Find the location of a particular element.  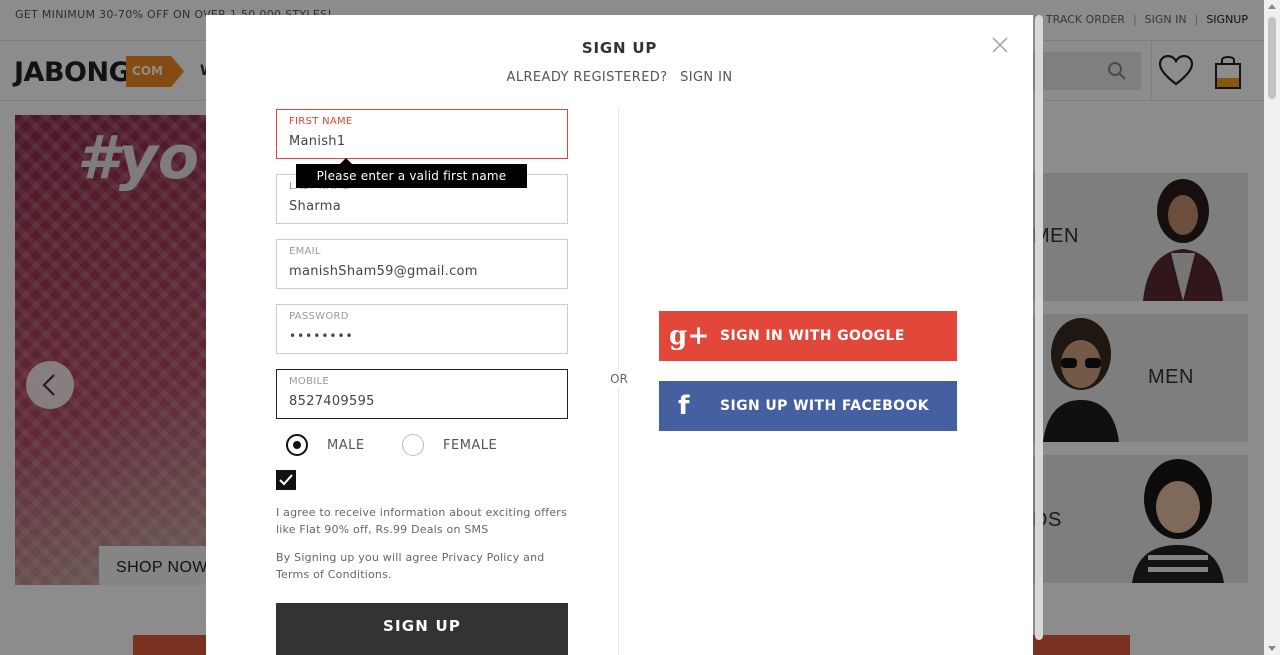

modal-sign-in-link: SIGN IN is located at coordinates (706, 77).